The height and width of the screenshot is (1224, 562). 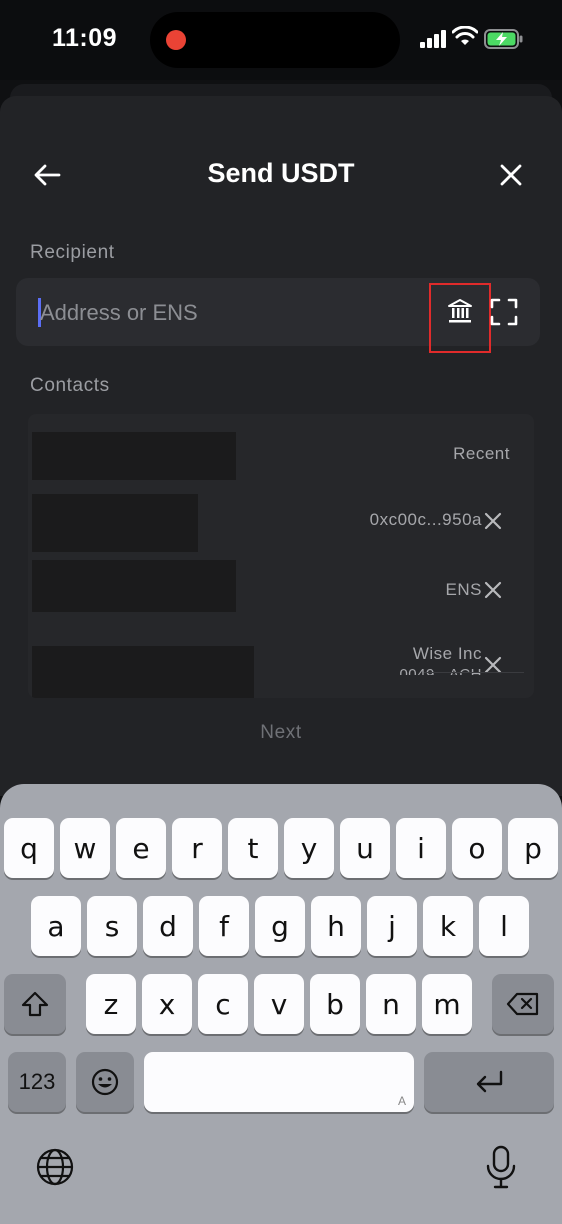 What do you see at coordinates (440, 670) in the screenshot?
I see `contact-sublabel: 0049...ACH` at bounding box center [440, 670].